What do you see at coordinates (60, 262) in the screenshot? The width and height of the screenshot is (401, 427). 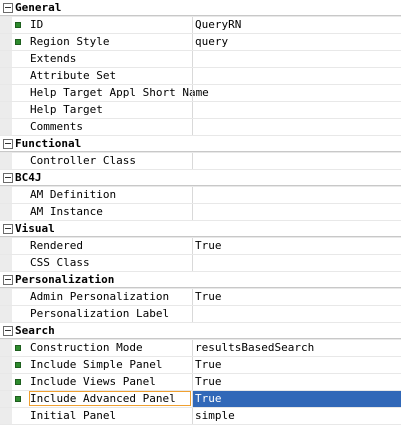 I see `property-label: CSS Class` at bounding box center [60, 262].